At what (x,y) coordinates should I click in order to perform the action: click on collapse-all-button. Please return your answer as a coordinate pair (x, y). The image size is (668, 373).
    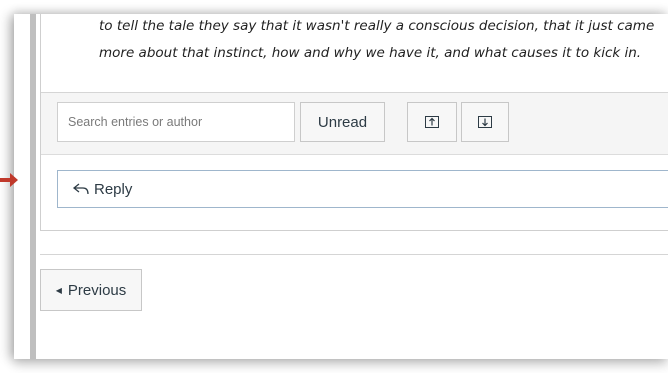
    Looking at the image, I should click on (432, 122).